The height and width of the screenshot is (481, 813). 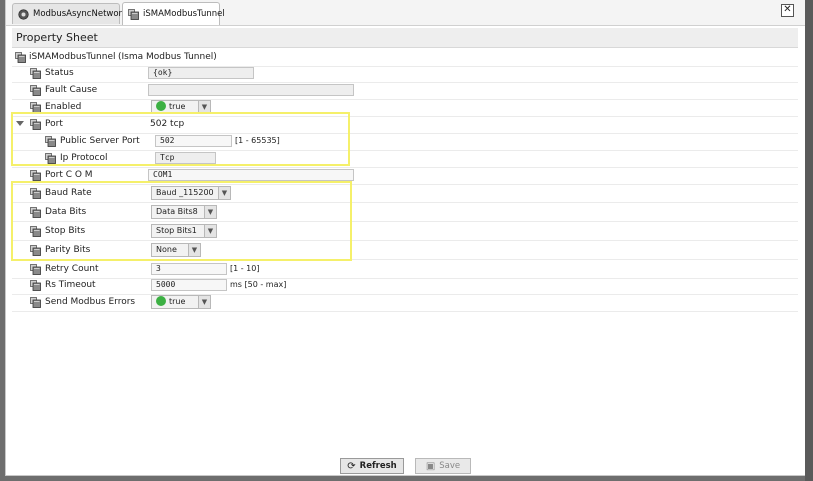 What do you see at coordinates (181, 302) in the screenshot?
I see `send-modbus-errors-select: true ▼` at bounding box center [181, 302].